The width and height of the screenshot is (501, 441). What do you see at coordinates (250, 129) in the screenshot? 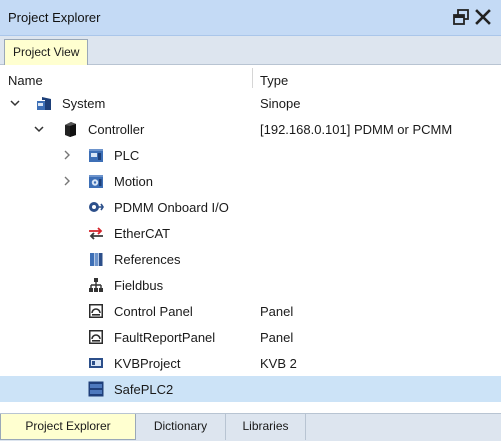
I see `tree-item-controller: Controller [192.168.0.101] PDMM or PCMM` at bounding box center [250, 129].